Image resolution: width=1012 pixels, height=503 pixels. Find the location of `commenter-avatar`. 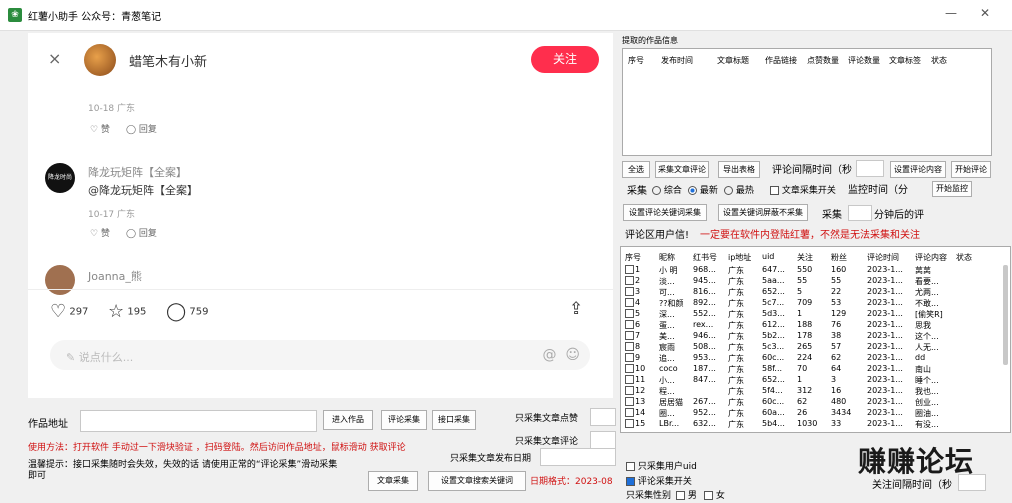

commenter-avatar is located at coordinates (60, 280).